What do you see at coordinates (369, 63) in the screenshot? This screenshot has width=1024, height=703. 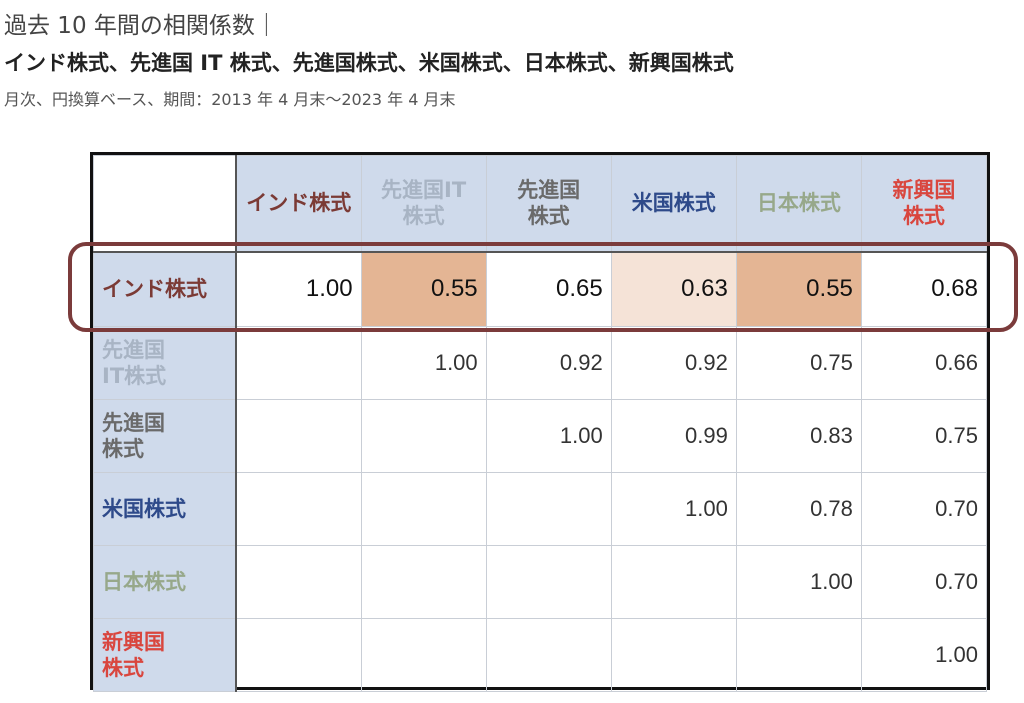 I see `page-subtitle: インド株式、先進国 IT 株式、先進国株式、米国株式、日本株式、新興国株式` at bounding box center [369, 63].